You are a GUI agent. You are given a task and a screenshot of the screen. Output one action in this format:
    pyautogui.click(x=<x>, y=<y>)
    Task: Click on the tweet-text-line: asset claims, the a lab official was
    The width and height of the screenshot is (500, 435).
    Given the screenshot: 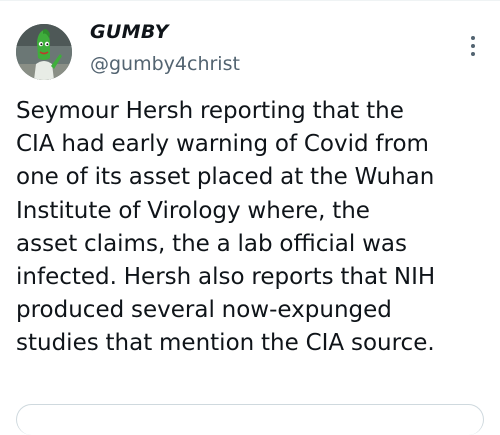 What is the action you would take?
    pyautogui.click(x=211, y=243)
    